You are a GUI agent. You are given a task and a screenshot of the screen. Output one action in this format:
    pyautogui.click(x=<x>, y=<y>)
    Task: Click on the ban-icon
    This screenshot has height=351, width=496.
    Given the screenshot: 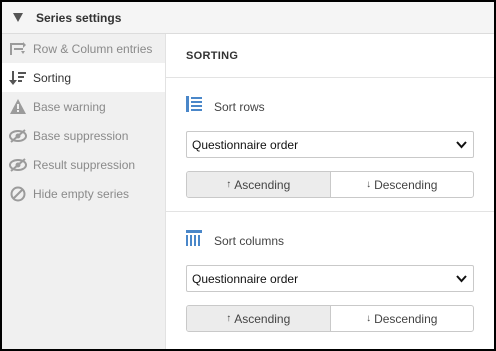 What is the action you would take?
    pyautogui.click(x=18, y=194)
    